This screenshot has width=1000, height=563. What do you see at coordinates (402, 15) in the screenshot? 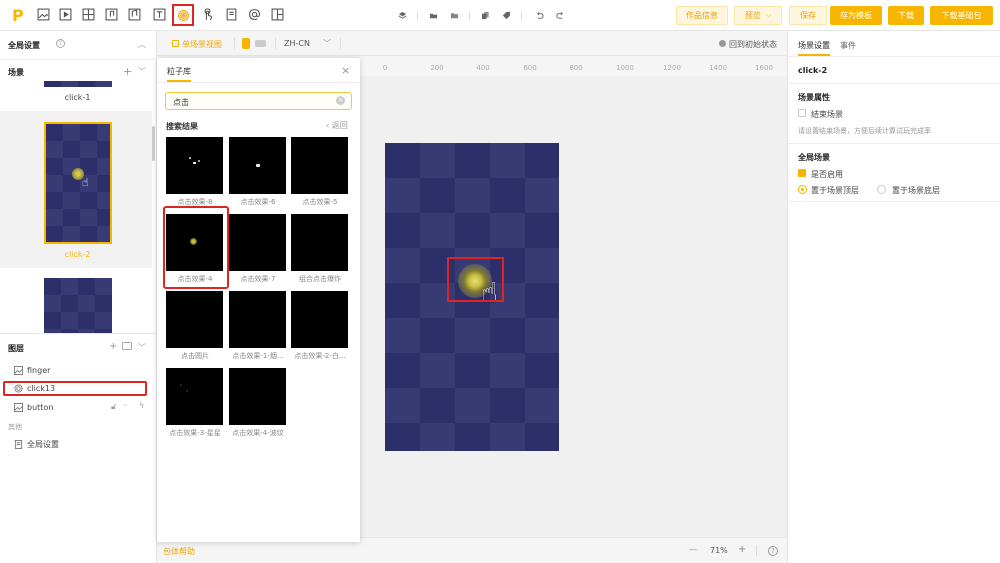
I see `layers-icon` at bounding box center [402, 15].